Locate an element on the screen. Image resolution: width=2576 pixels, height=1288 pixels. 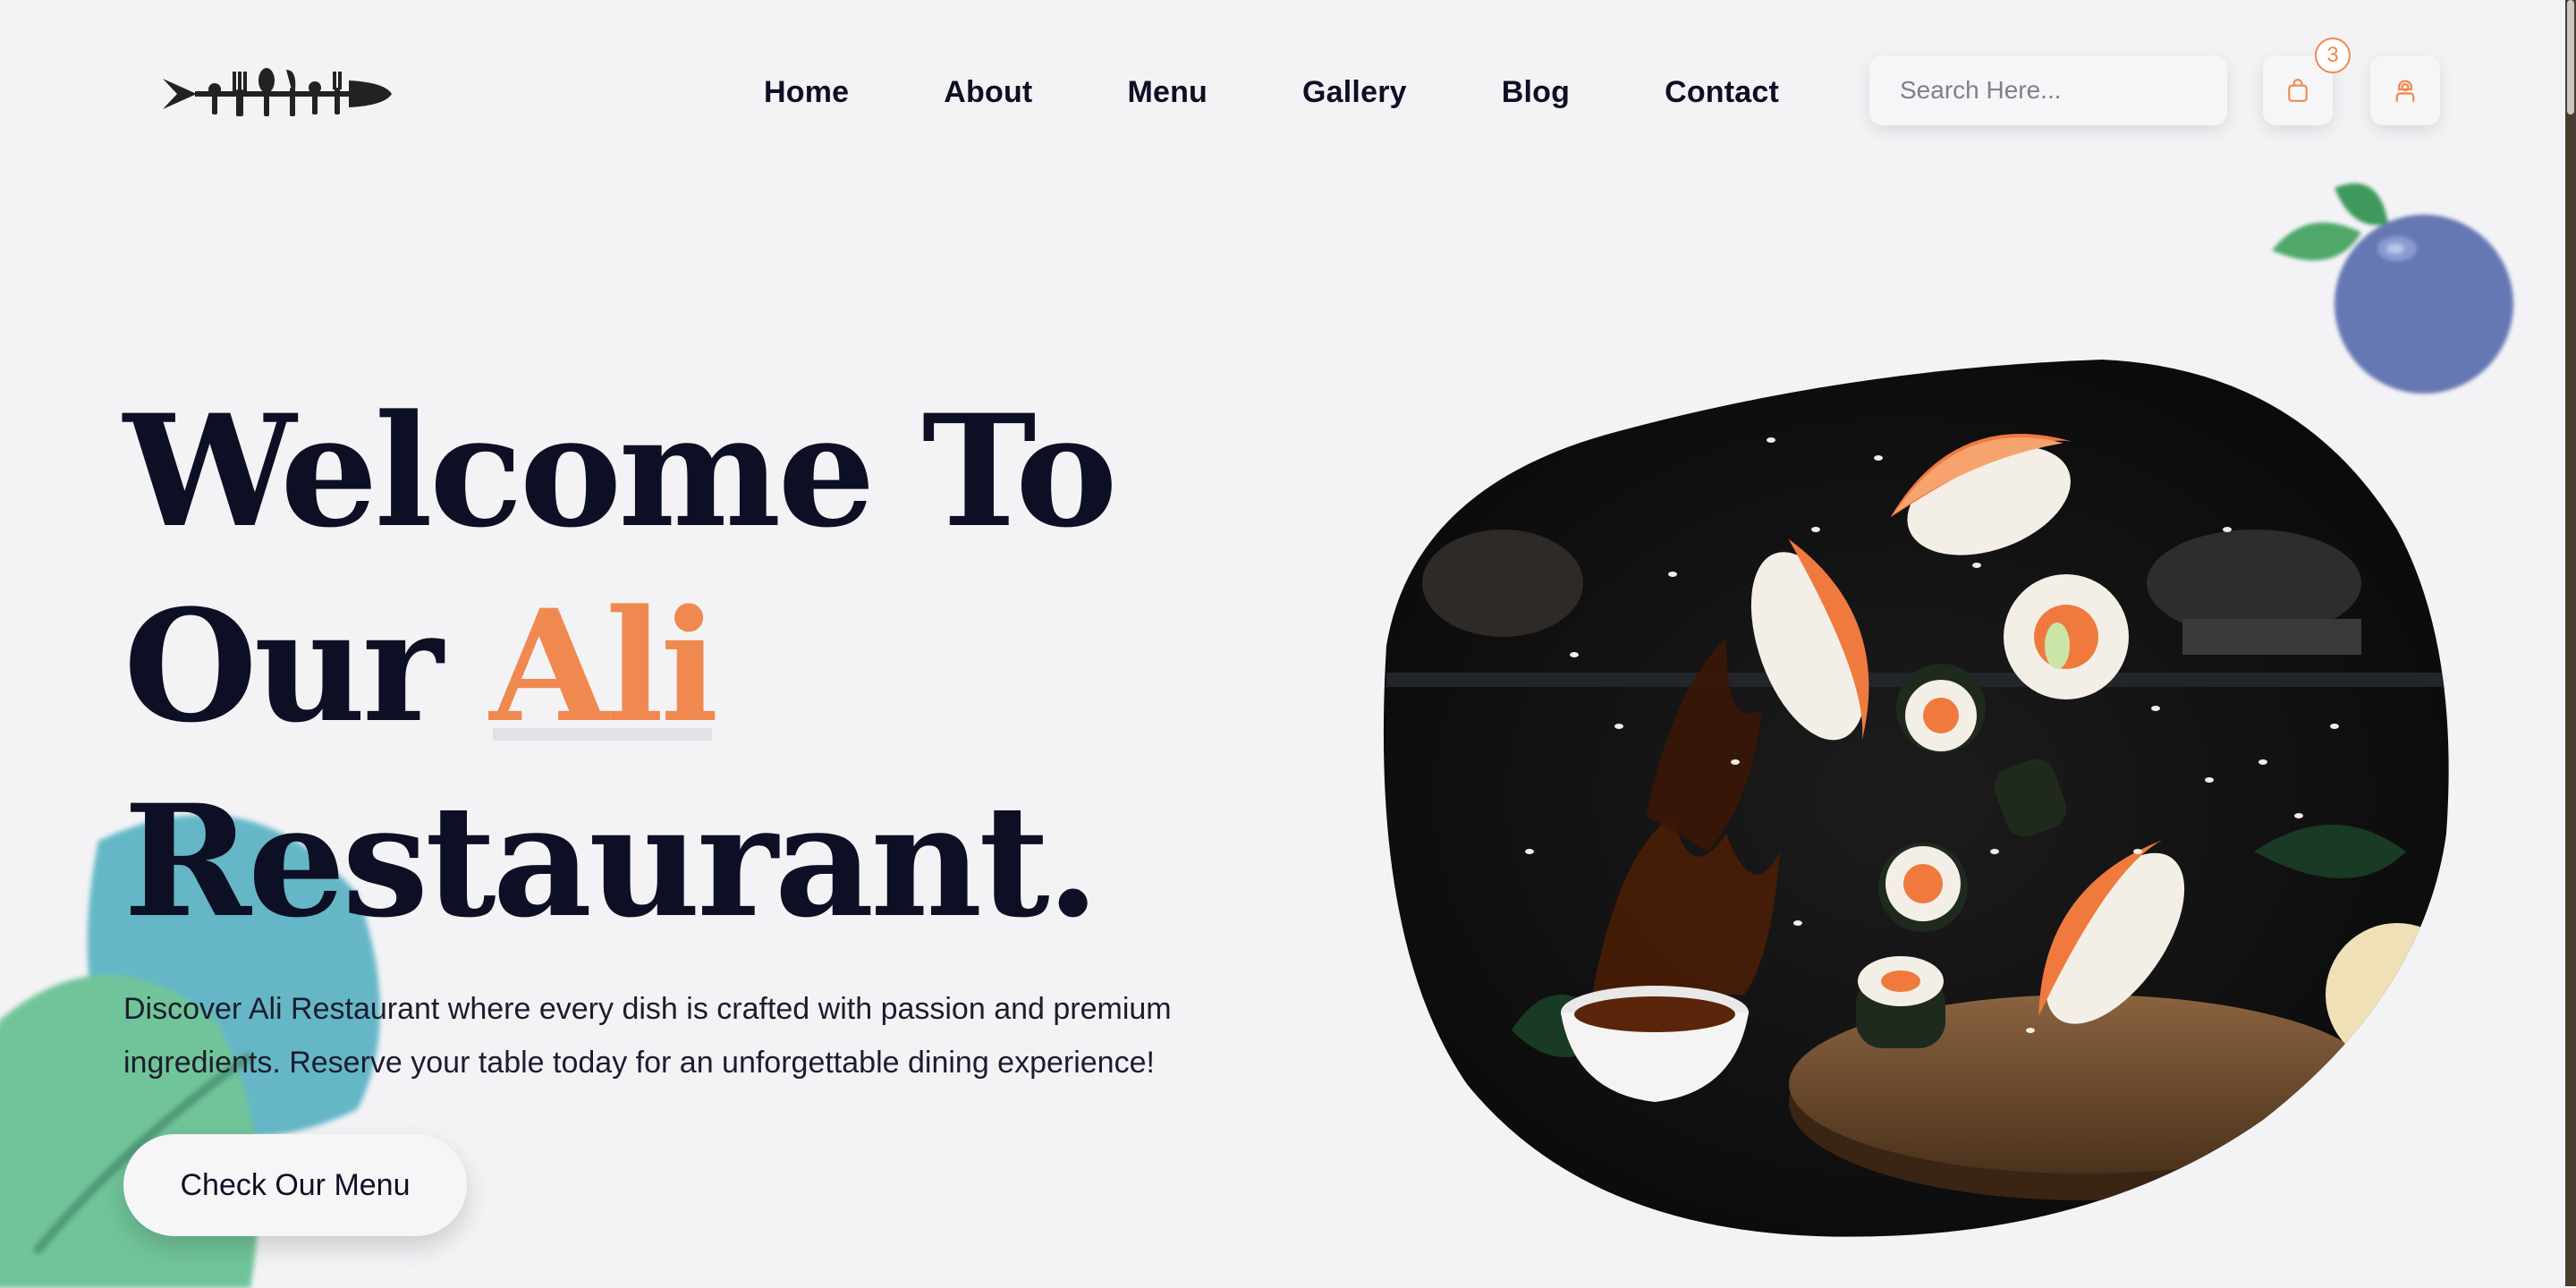
nav-menu: Menu is located at coordinates (1167, 92).